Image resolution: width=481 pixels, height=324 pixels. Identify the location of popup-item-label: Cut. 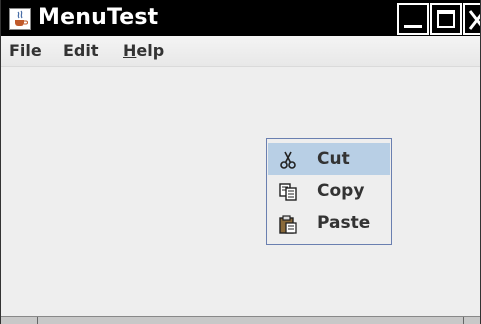
(333, 159).